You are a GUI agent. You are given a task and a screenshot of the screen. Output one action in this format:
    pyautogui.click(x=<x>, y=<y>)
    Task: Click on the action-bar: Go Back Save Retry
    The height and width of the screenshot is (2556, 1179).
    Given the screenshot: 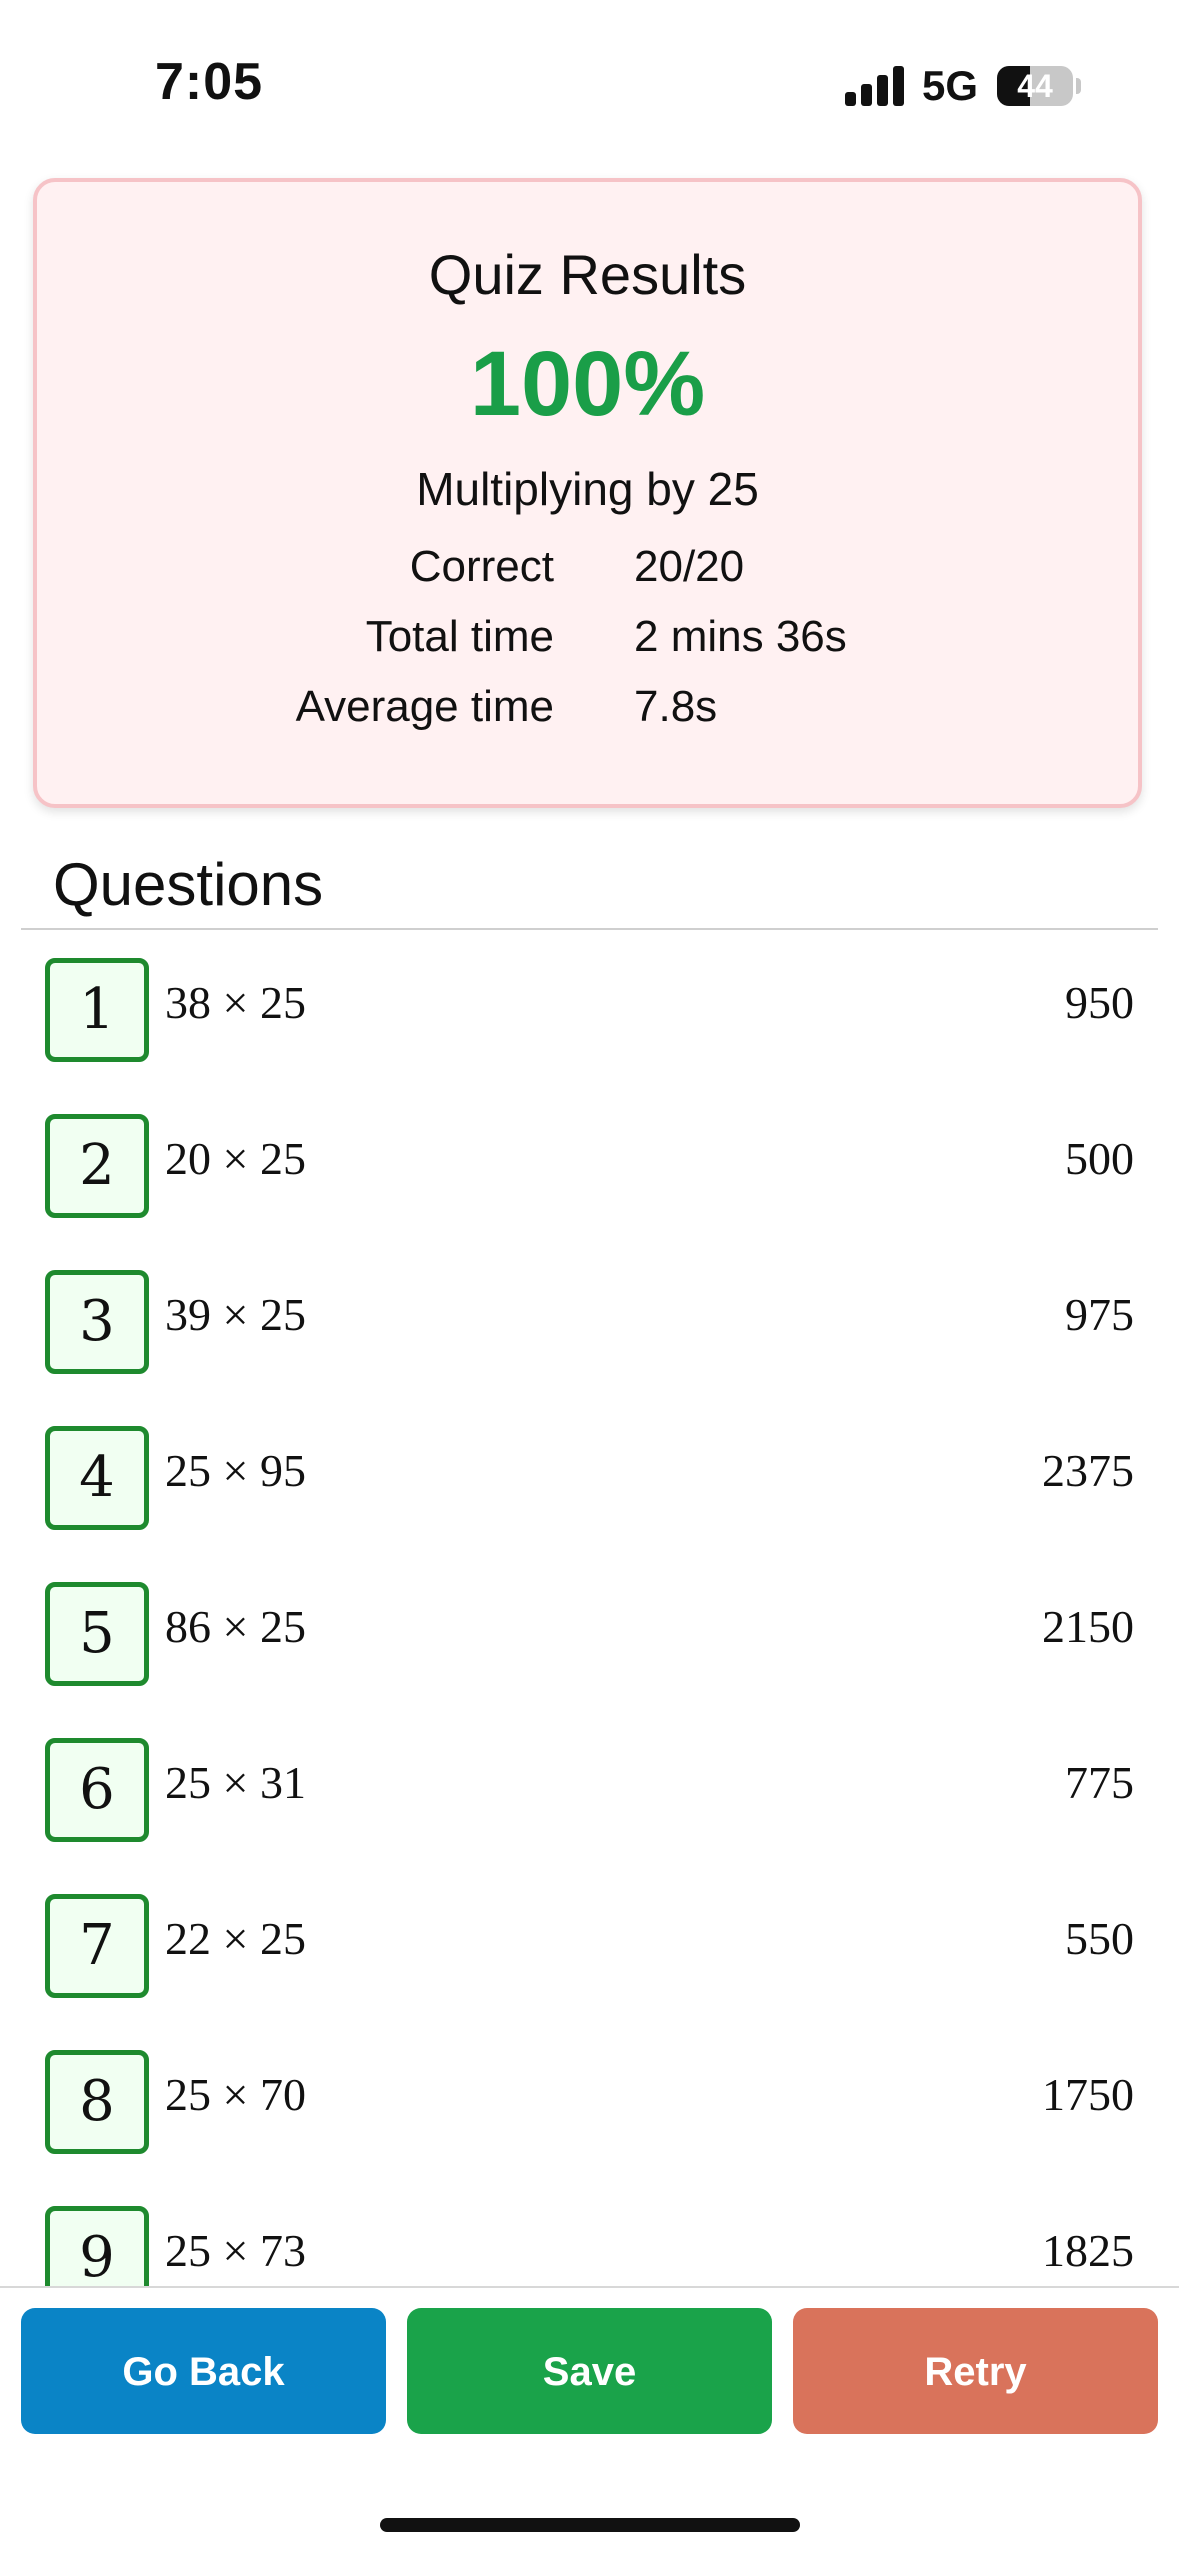 What is the action you would take?
    pyautogui.click(x=589, y=2422)
    